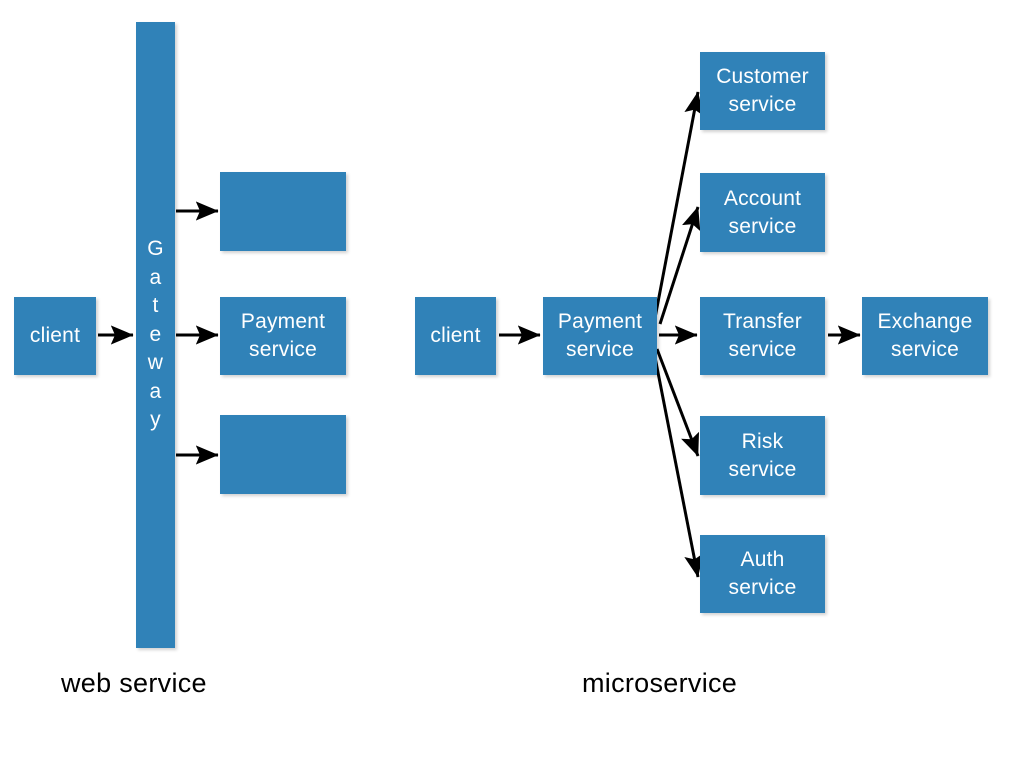 This screenshot has height=768, width=1024. What do you see at coordinates (283, 336) in the screenshot?
I see `web-payment-service-box: Payment service` at bounding box center [283, 336].